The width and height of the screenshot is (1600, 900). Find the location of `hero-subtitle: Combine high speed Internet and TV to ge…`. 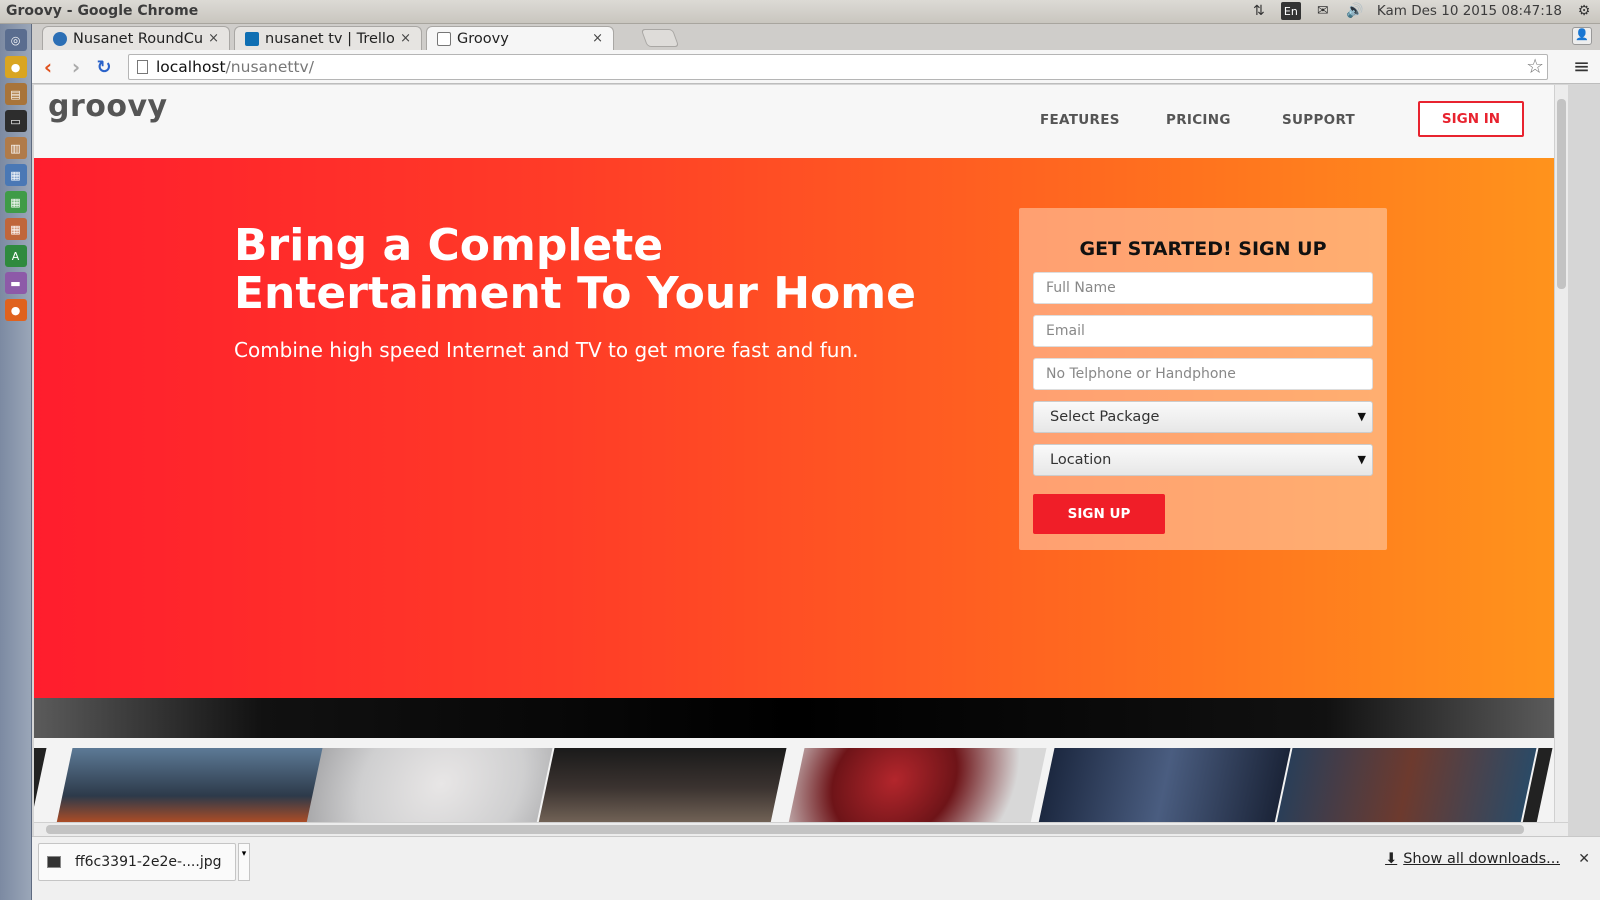

hero-subtitle: Combine high speed Internet and TV to ge… is located at coordinates (546, 350).